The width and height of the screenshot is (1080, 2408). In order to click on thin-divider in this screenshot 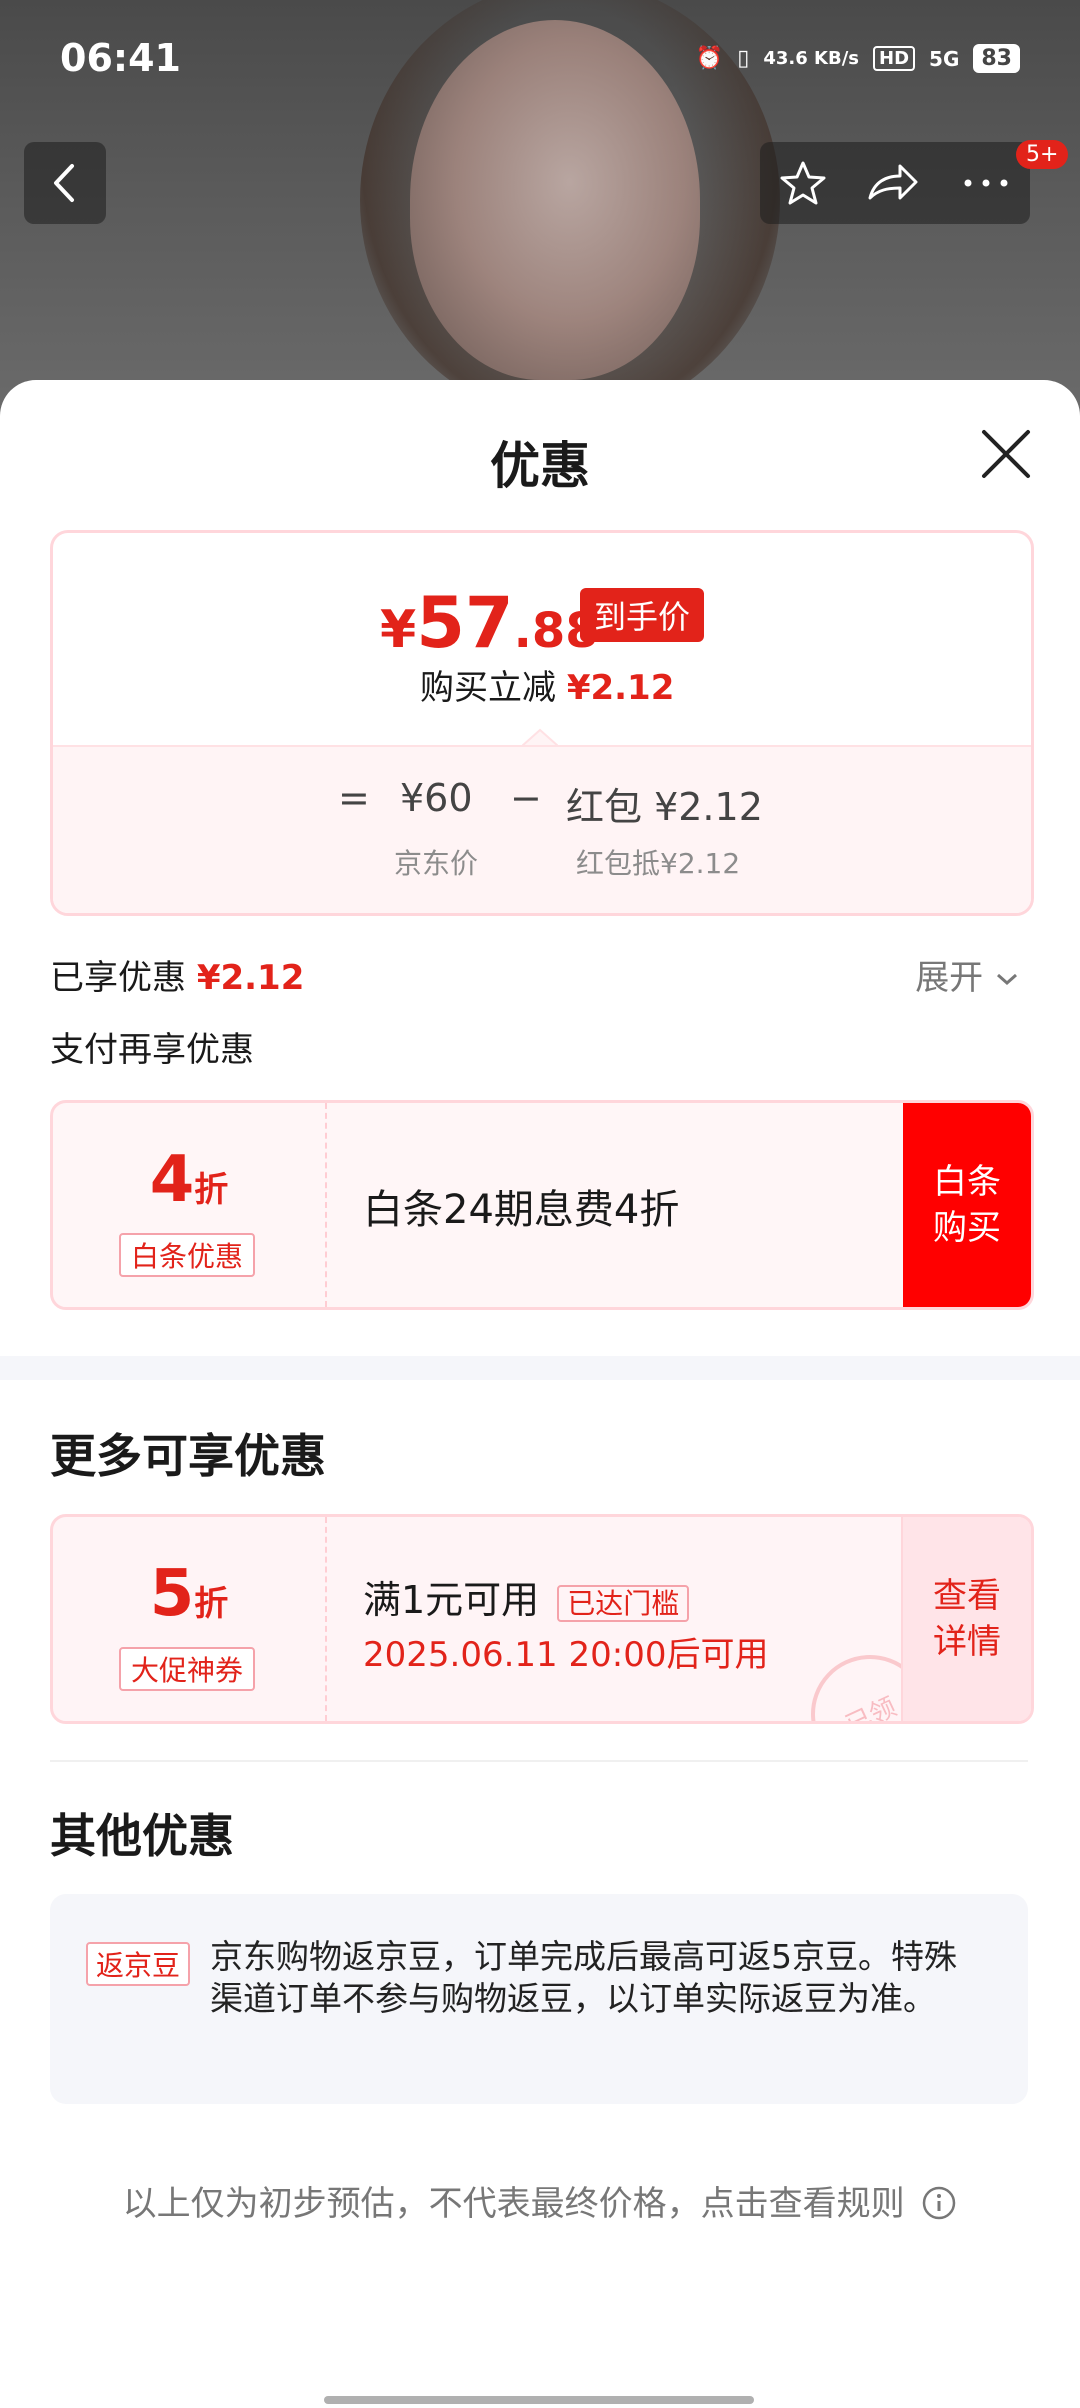, I will do `click(539, 1761)`.